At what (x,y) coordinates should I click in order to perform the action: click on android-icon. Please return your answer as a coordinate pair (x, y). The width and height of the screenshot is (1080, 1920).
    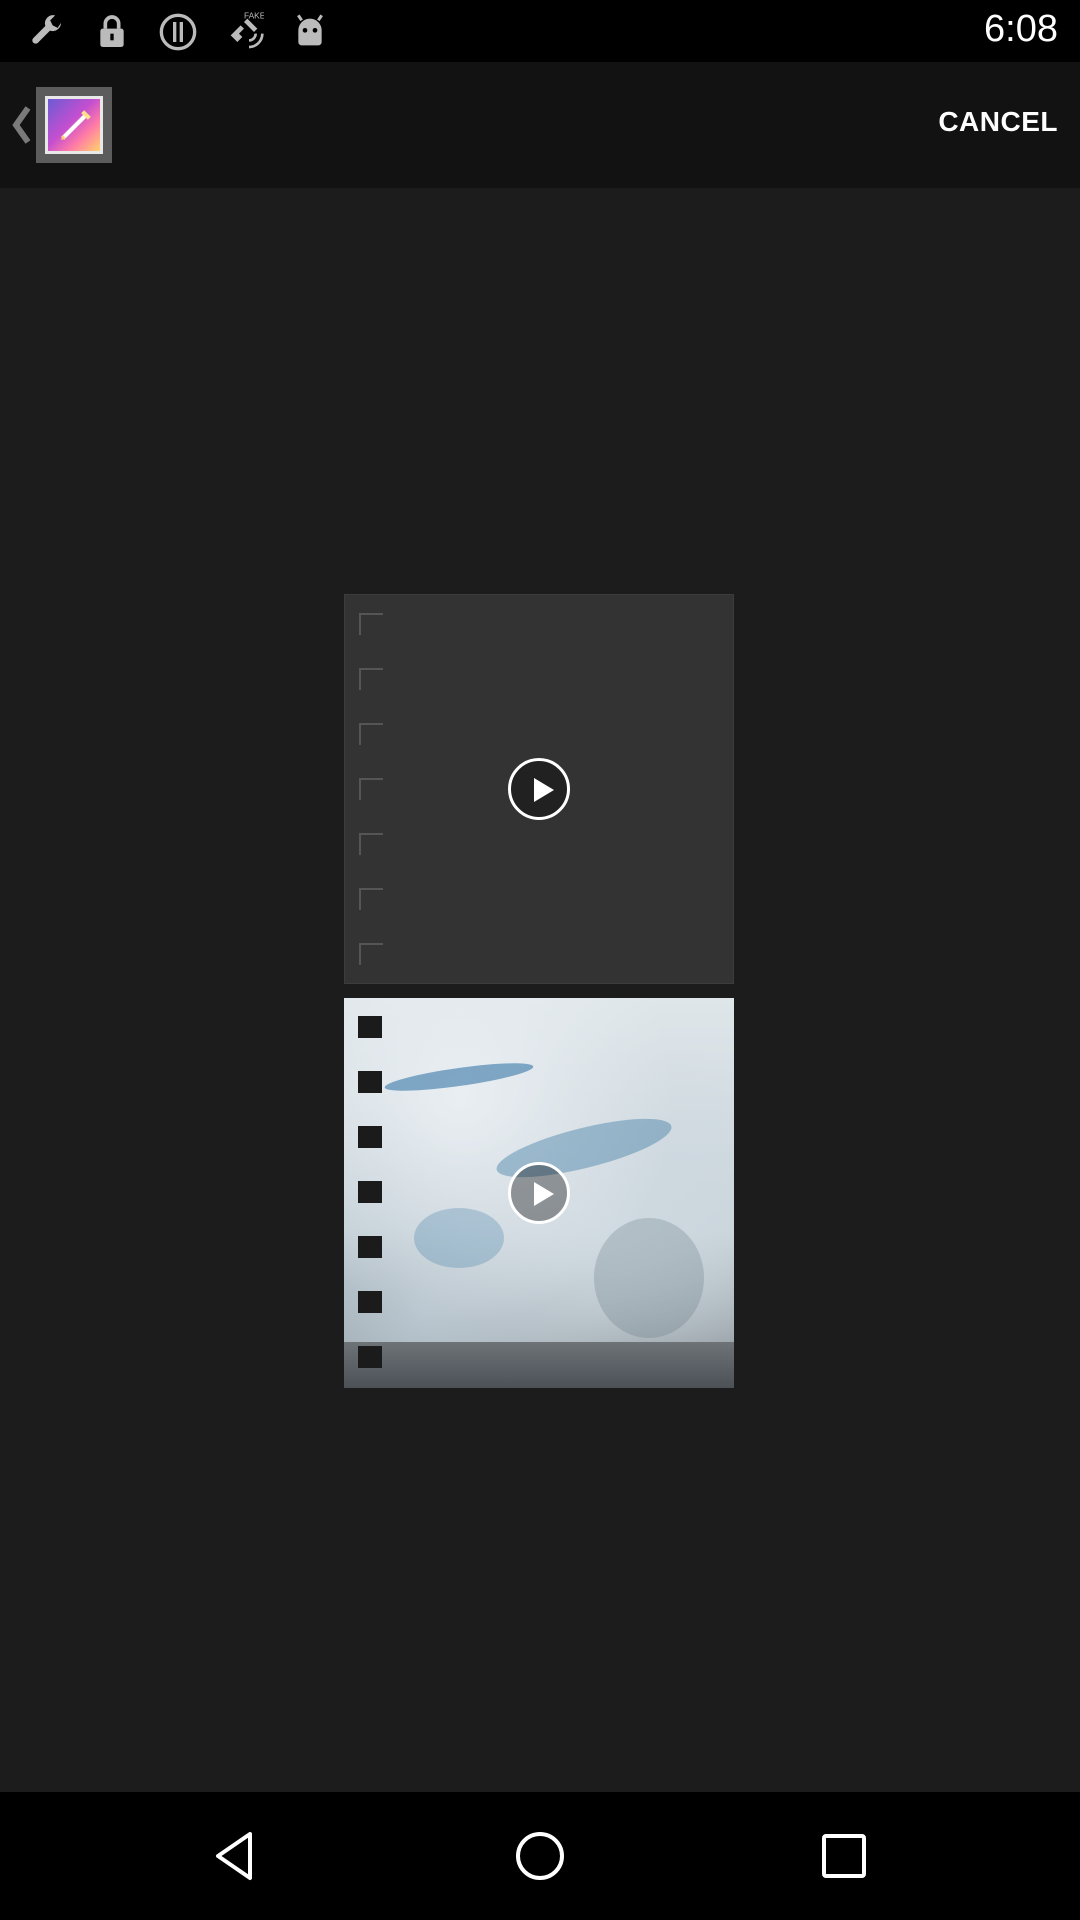
    Looking at the image, I should click on (310, 32).